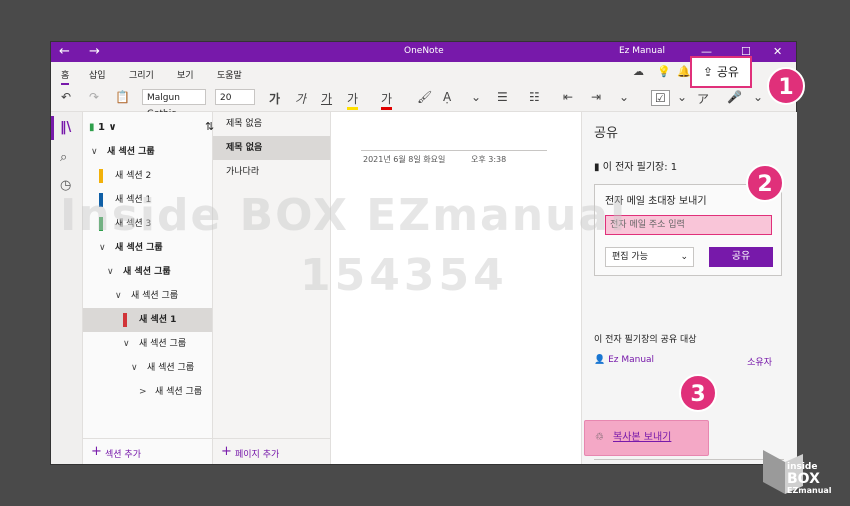 This screenshot has height=506, width=850. Describe the element at coordinates (786, 86) in the screenshot. I see `step-badge-1: 1` at that location.